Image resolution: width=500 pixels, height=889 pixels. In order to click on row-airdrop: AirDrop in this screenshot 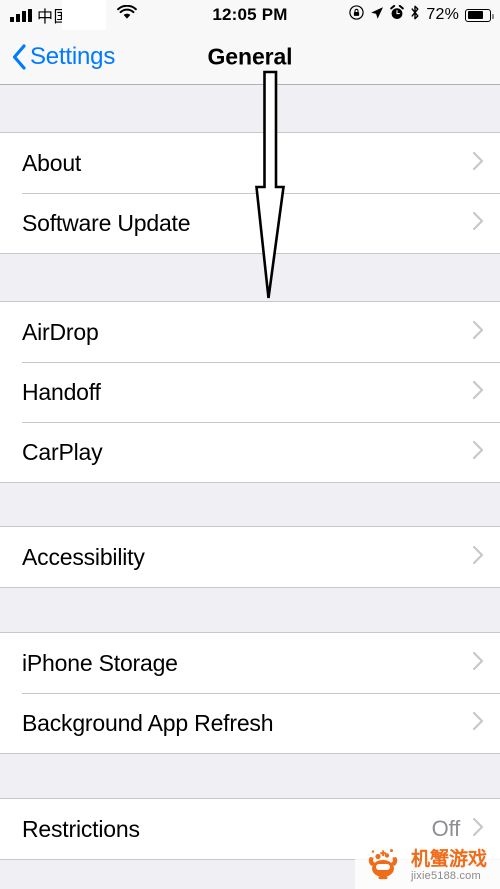, I will do `click(250, 332)`.